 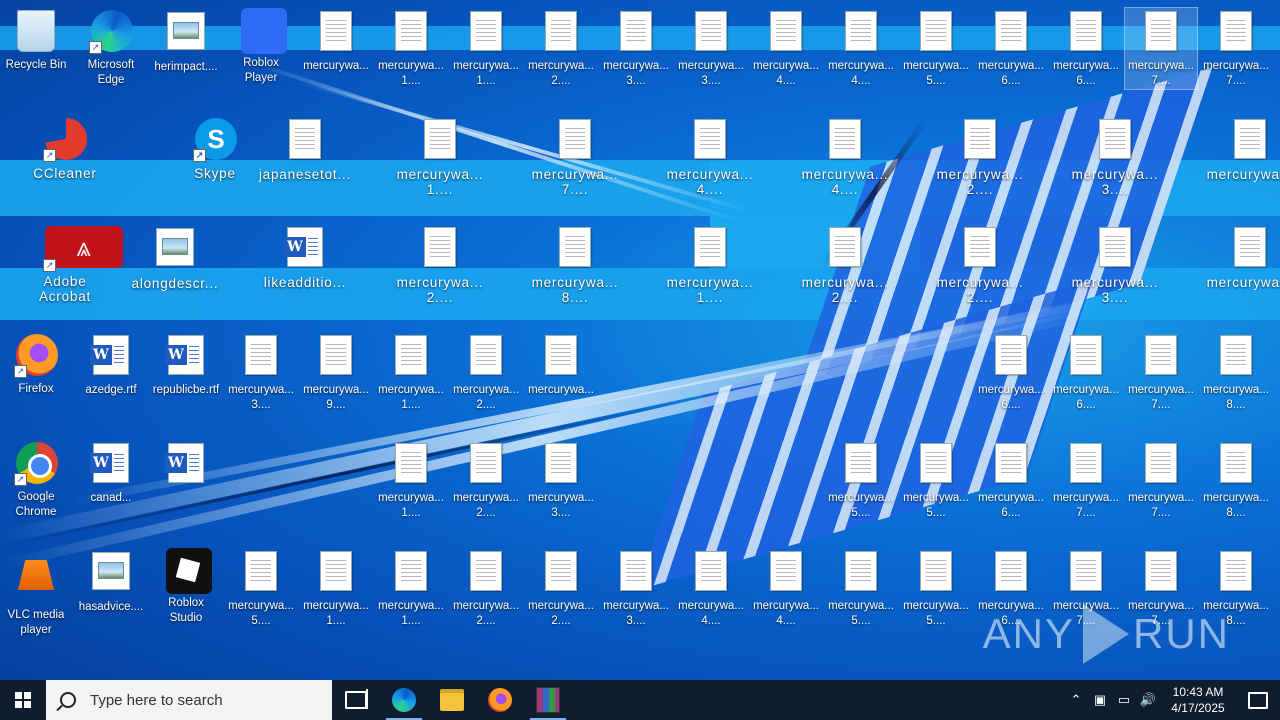 What do you see at coordinates (404, 700) in the screenshot?
I see `taskbar-edge-button` at bounding box center [404, 700].